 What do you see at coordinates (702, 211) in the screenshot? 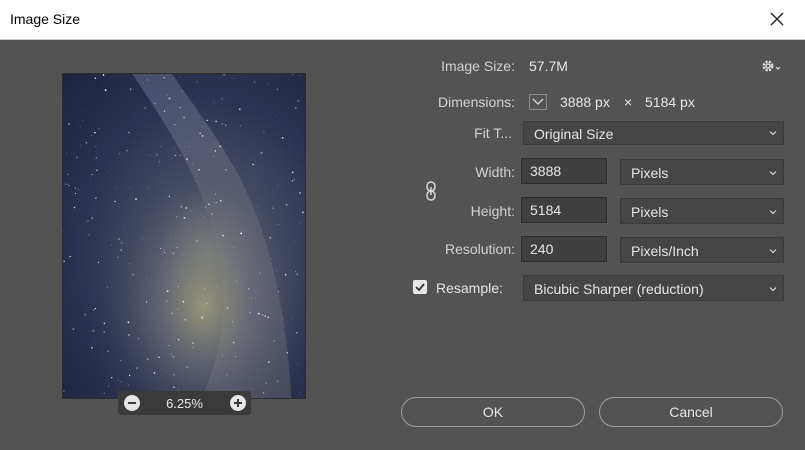
I see `height-unit-select: Pixels` at bounding box center [702, 211].